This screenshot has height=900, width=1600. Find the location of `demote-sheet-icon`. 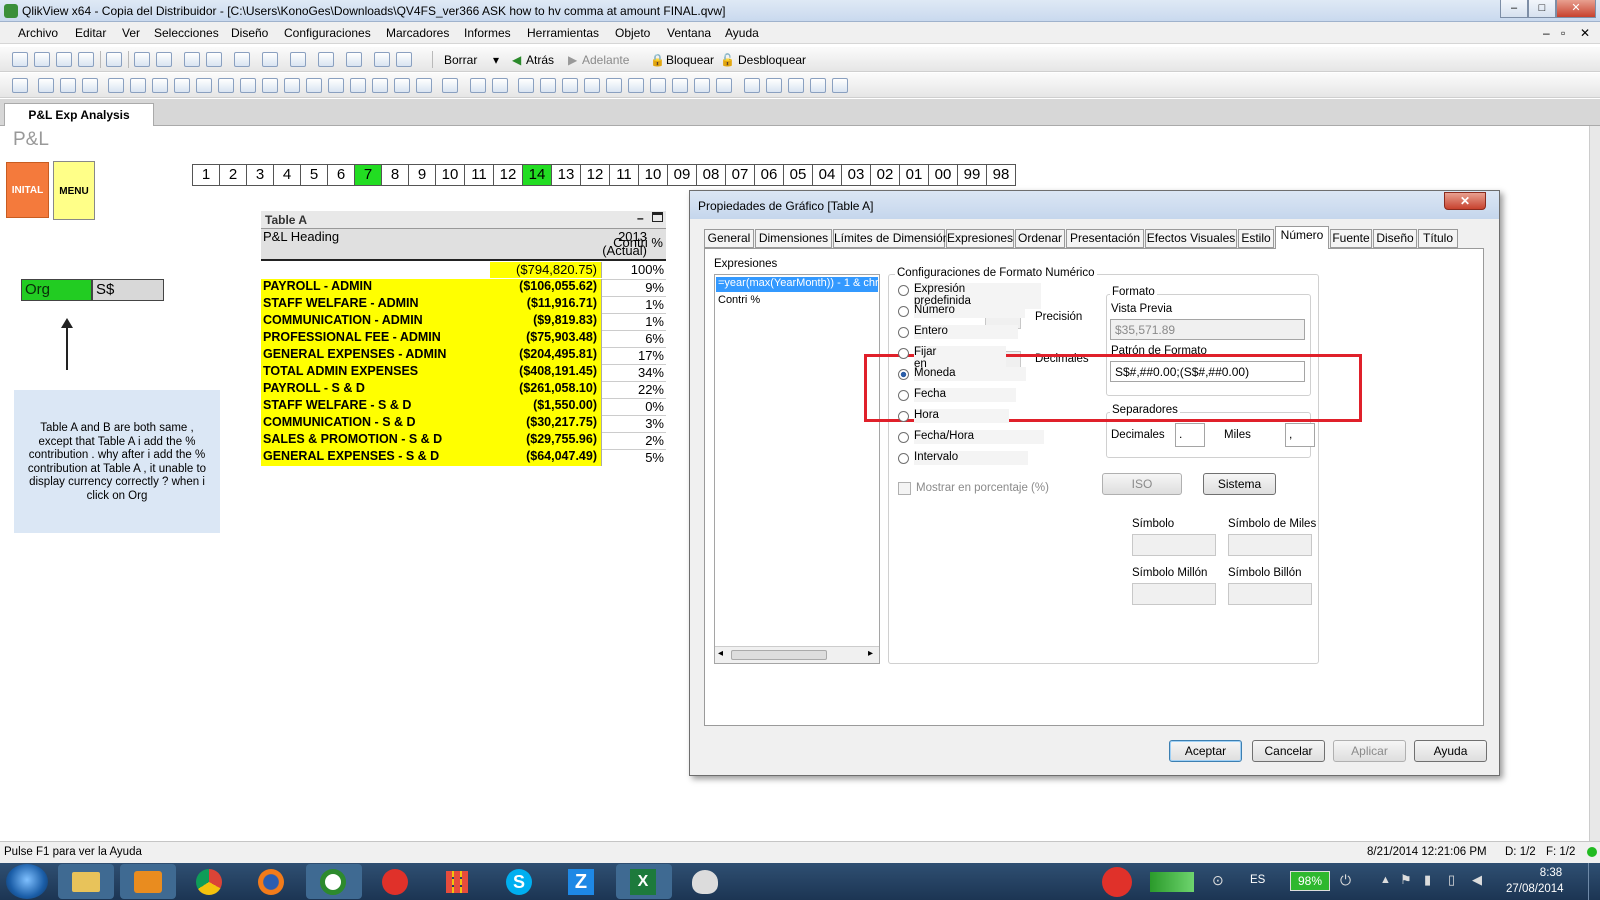

demote-sheet-icon is located at coordinates (68, 85).